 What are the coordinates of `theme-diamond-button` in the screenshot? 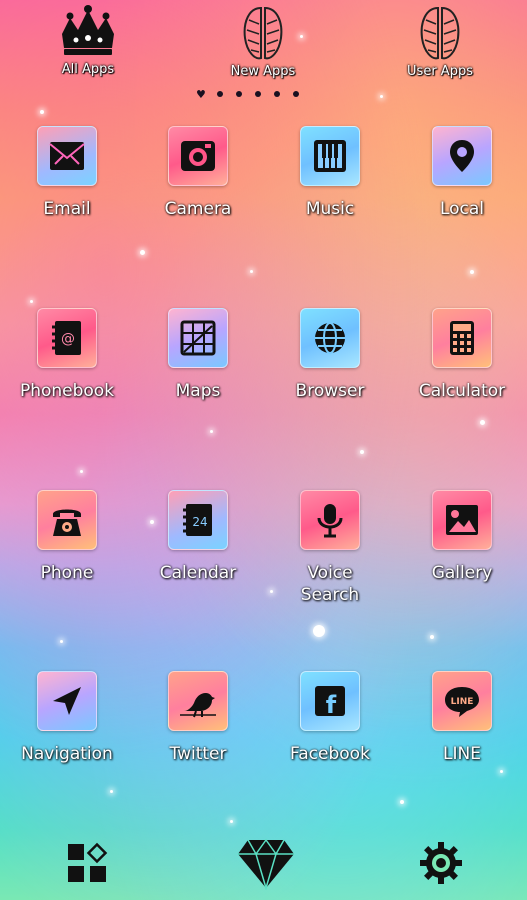 It's located at (266, 865).